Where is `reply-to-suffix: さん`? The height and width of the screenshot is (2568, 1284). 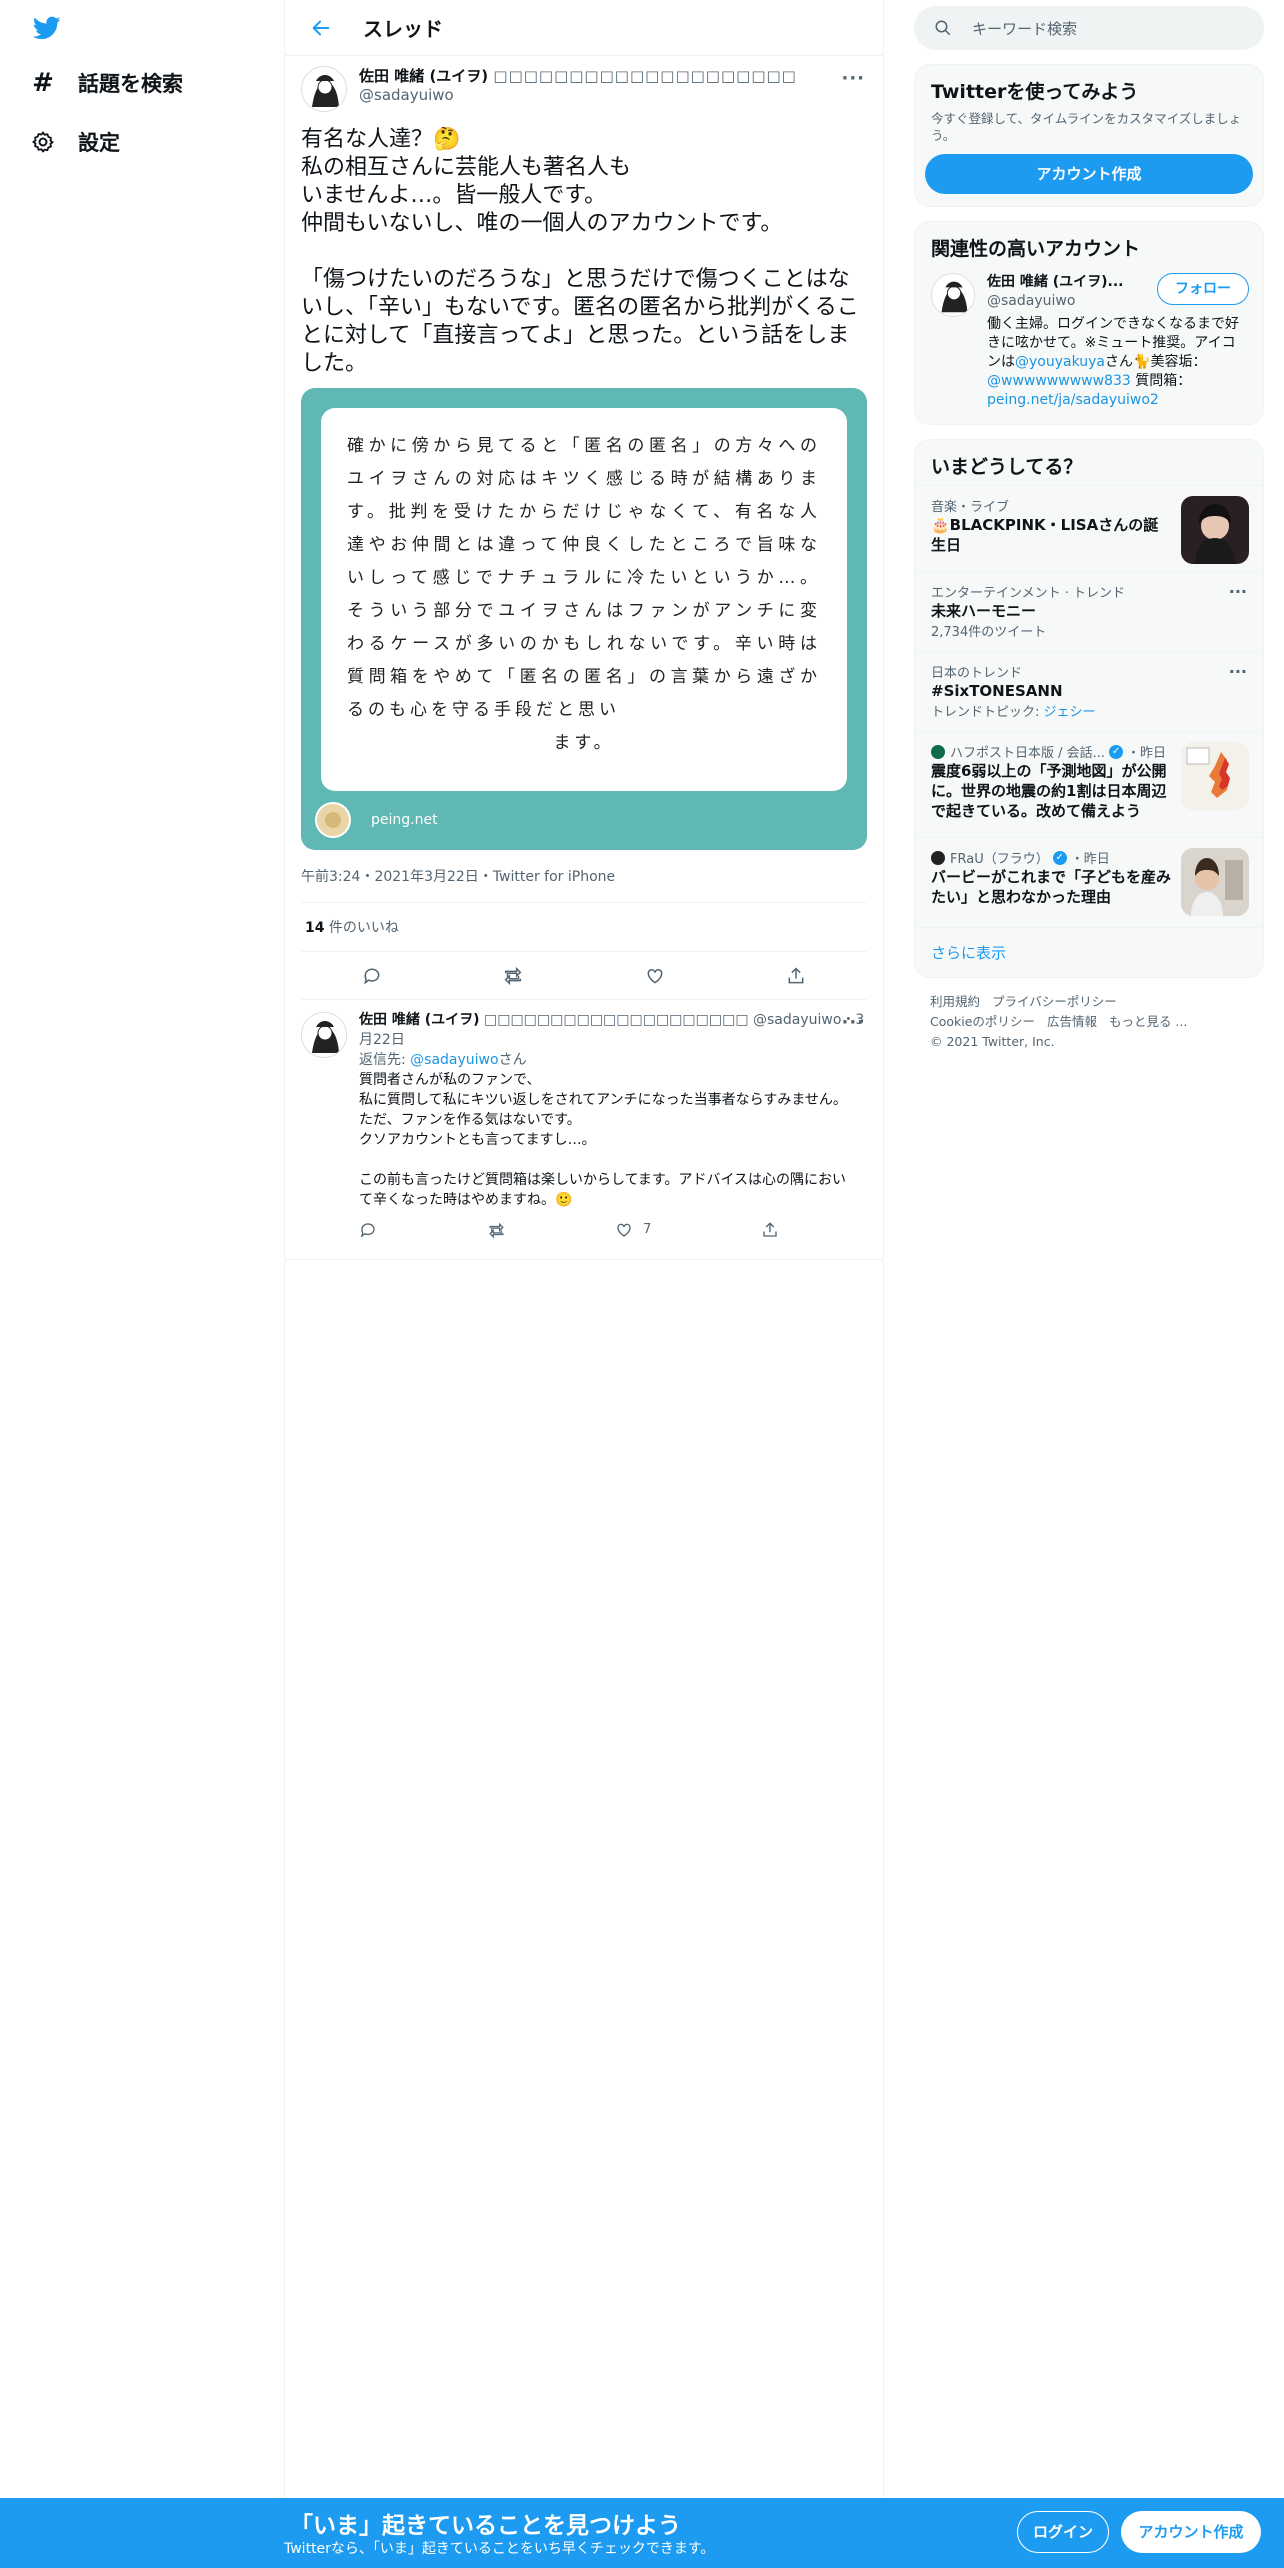 reply-to-suffix: さん is located at coordinates (512, 1060).